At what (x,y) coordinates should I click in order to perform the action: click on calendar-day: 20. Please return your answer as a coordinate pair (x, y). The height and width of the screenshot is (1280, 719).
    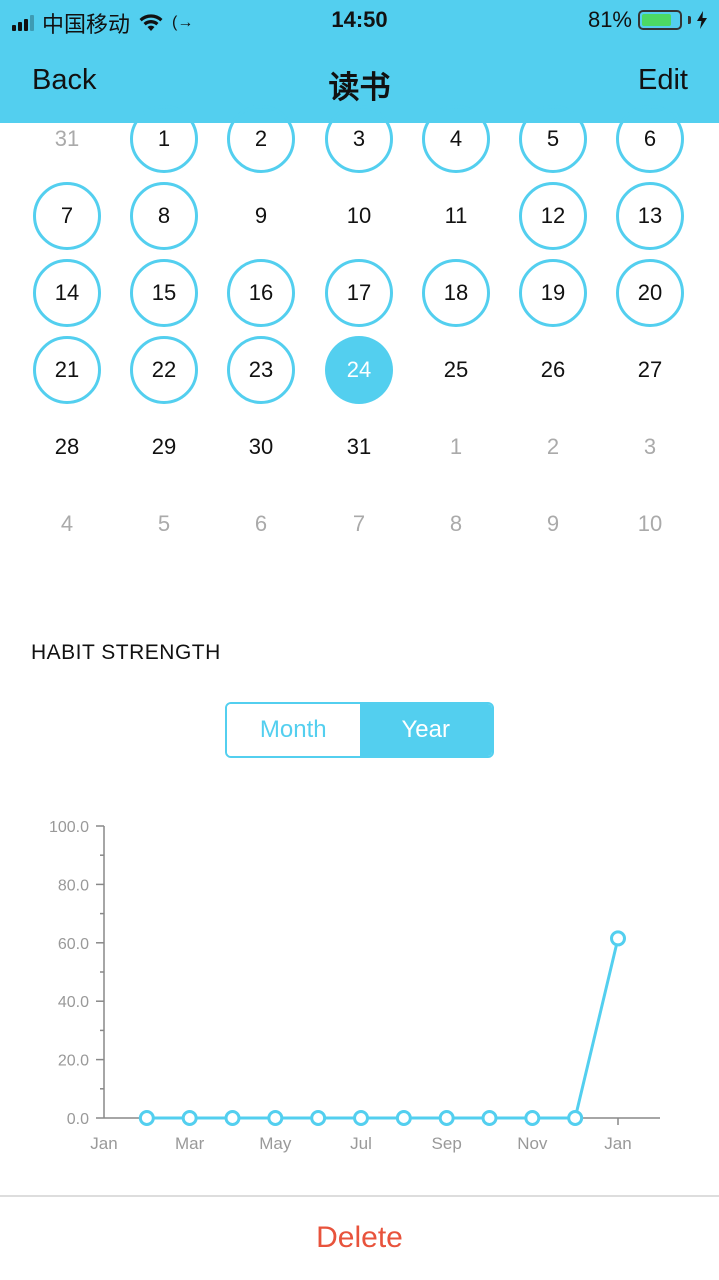
    Looking at the image, I should click on (650, 293).